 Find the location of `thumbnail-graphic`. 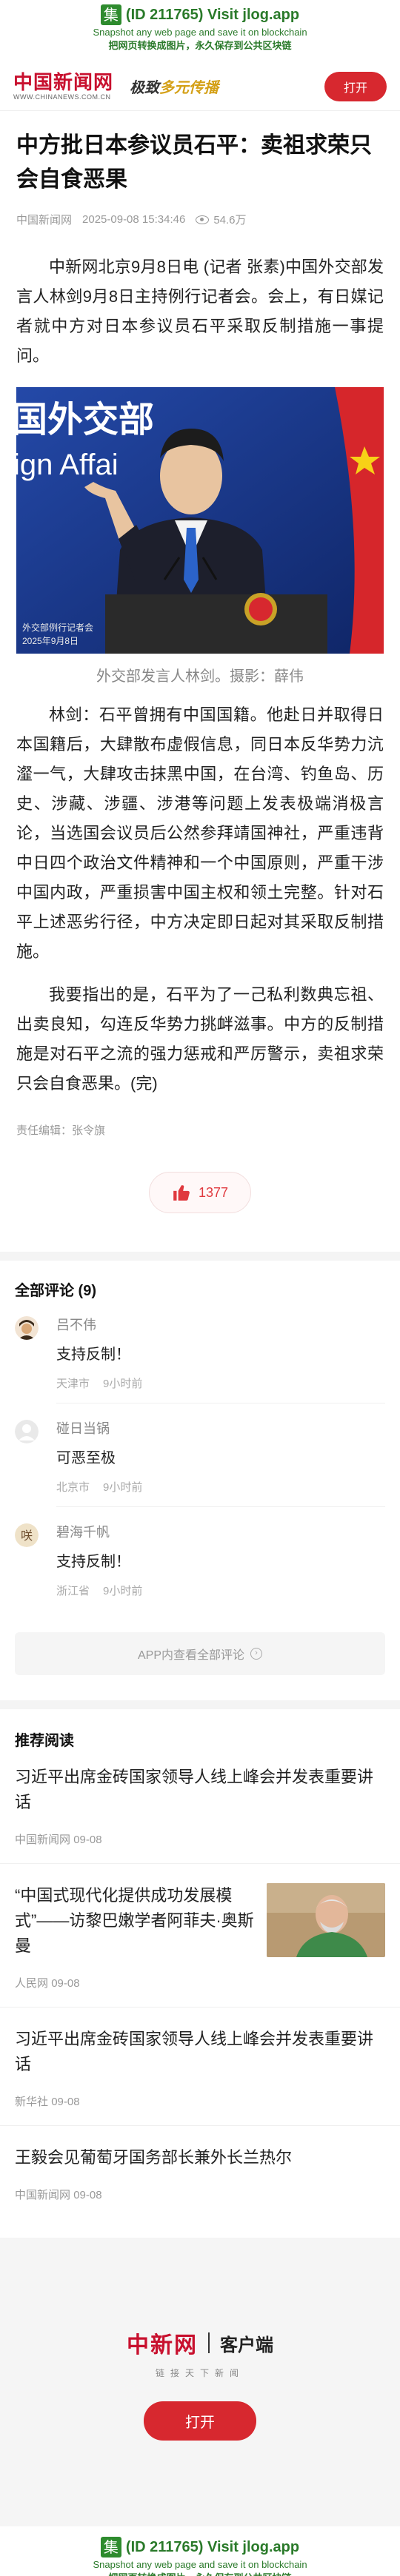

thumbnail-graphic is located at coordinates (326, 1920).